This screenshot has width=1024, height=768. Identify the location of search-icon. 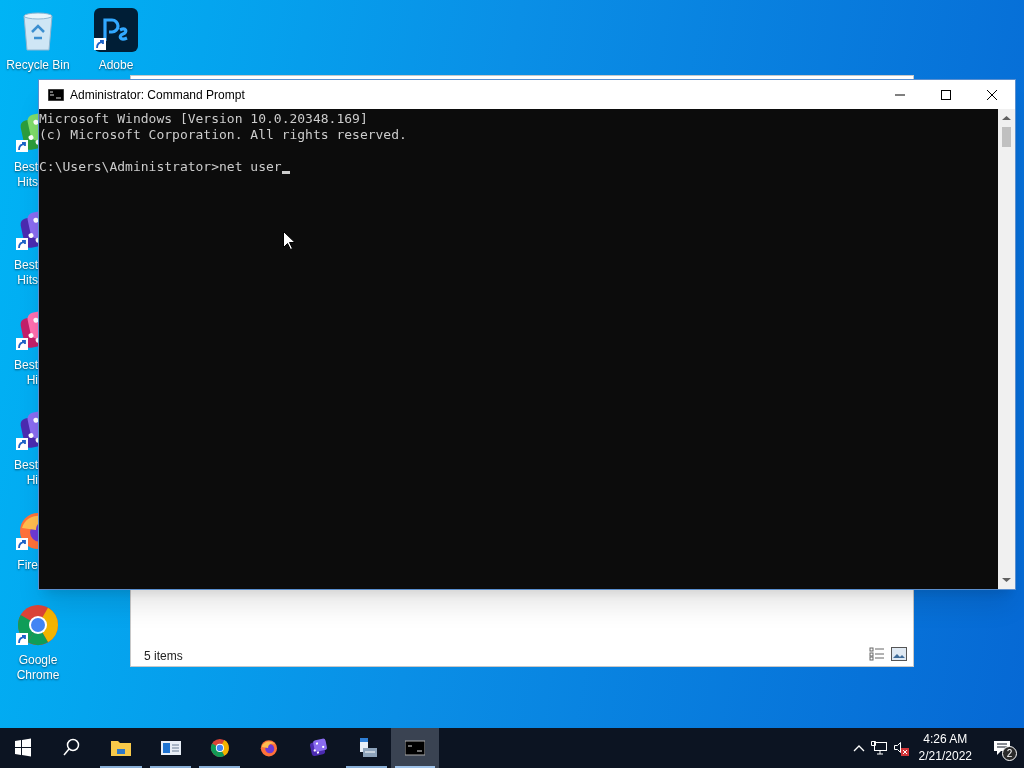
(72, 748).